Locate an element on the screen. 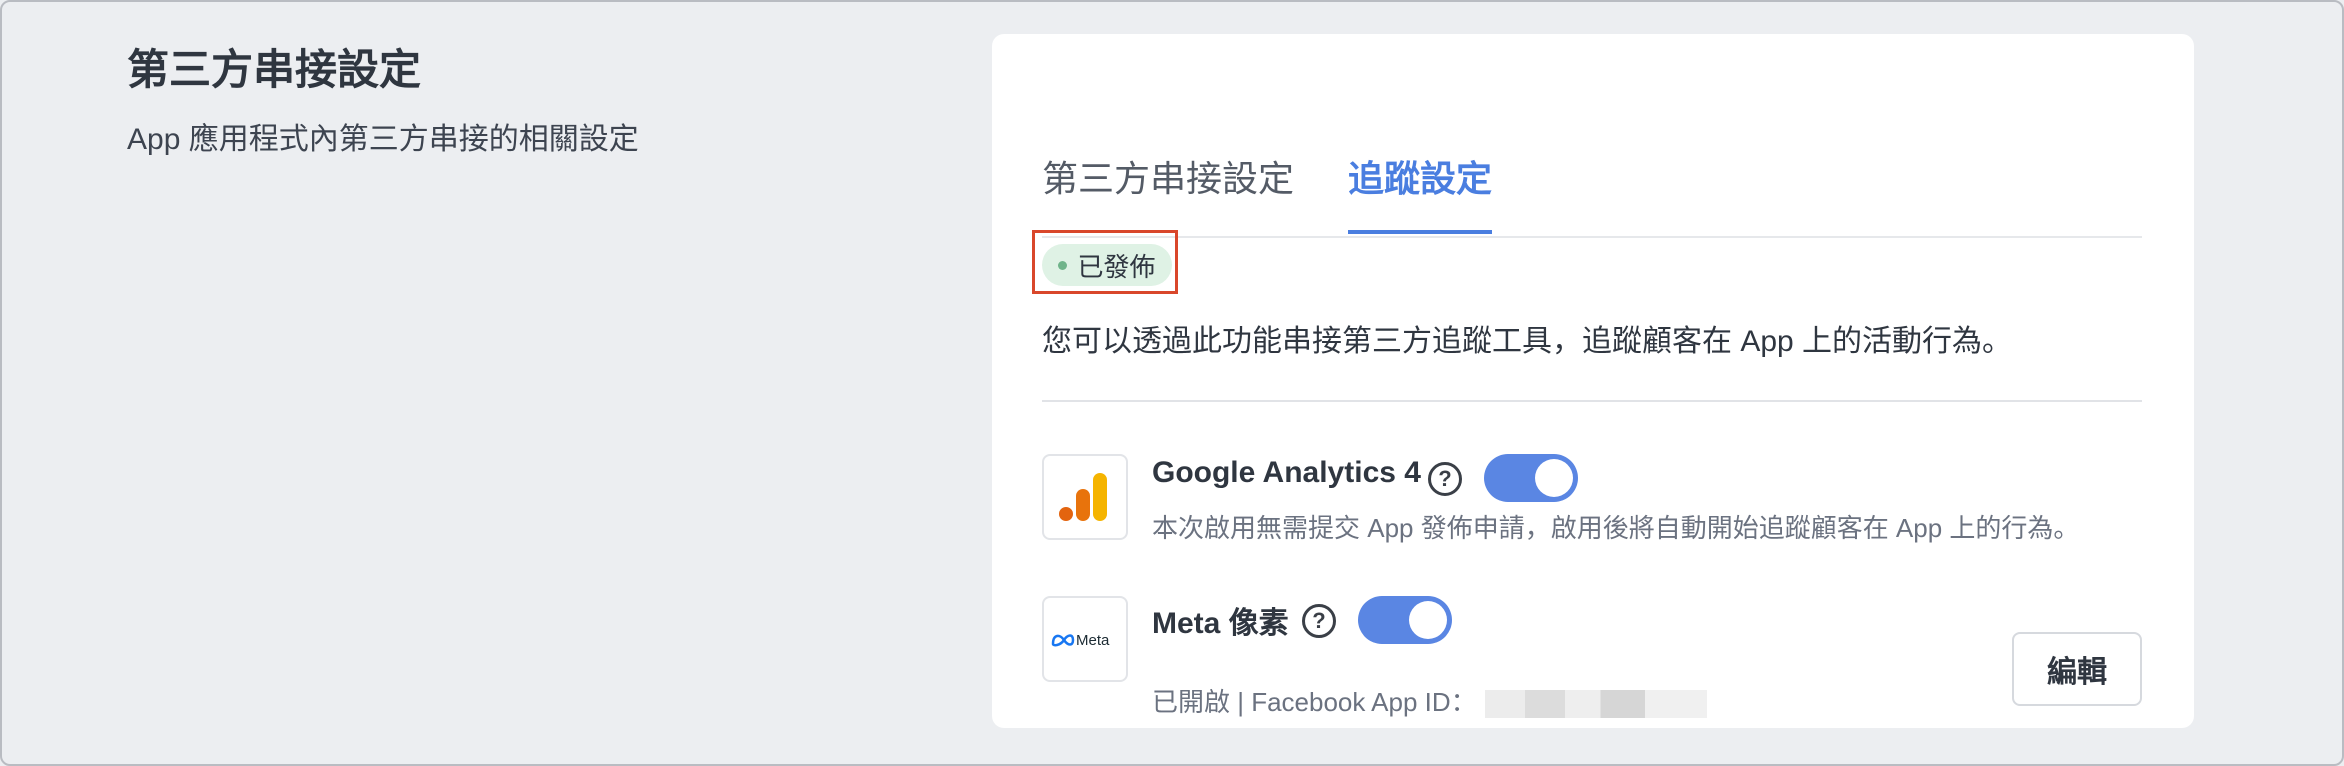 This screenshot has height=766, width=2344. page-title: 第三方串接設定 is located at coordinates (274, 69).